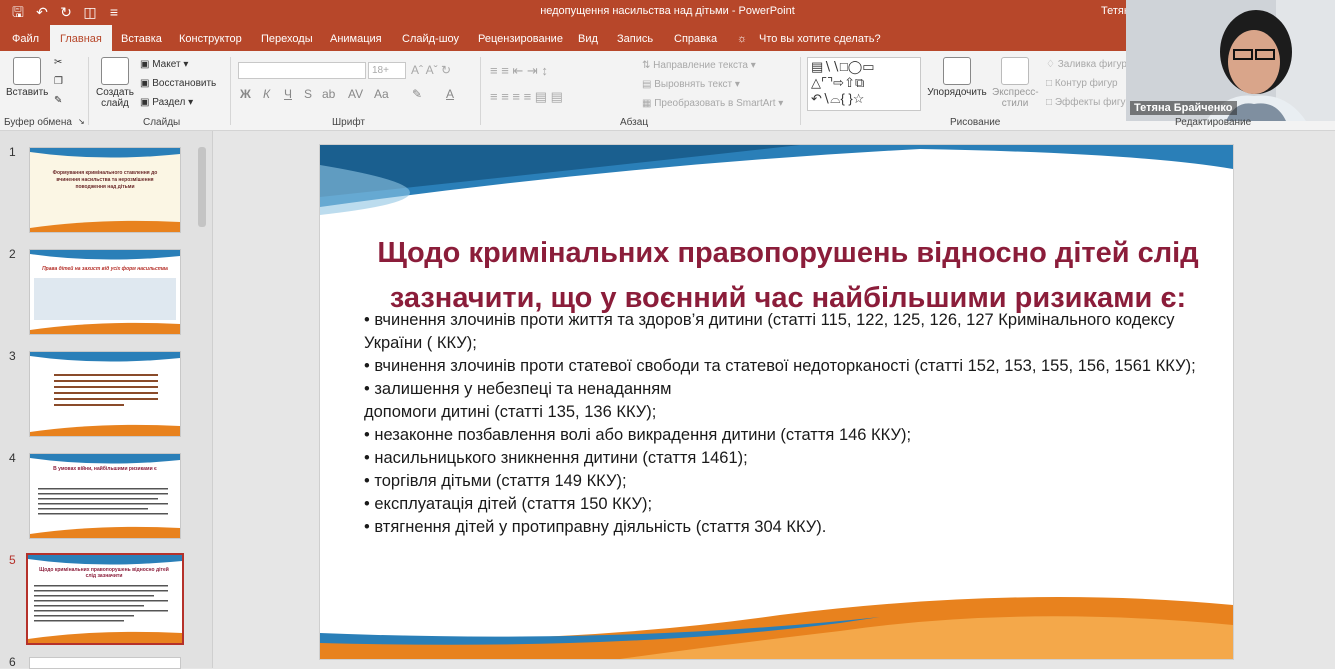  Describe the element at coordinates (715, 103) in the screenshot. I see `smartart-label: Преобразовать в SmartArt` at that location.